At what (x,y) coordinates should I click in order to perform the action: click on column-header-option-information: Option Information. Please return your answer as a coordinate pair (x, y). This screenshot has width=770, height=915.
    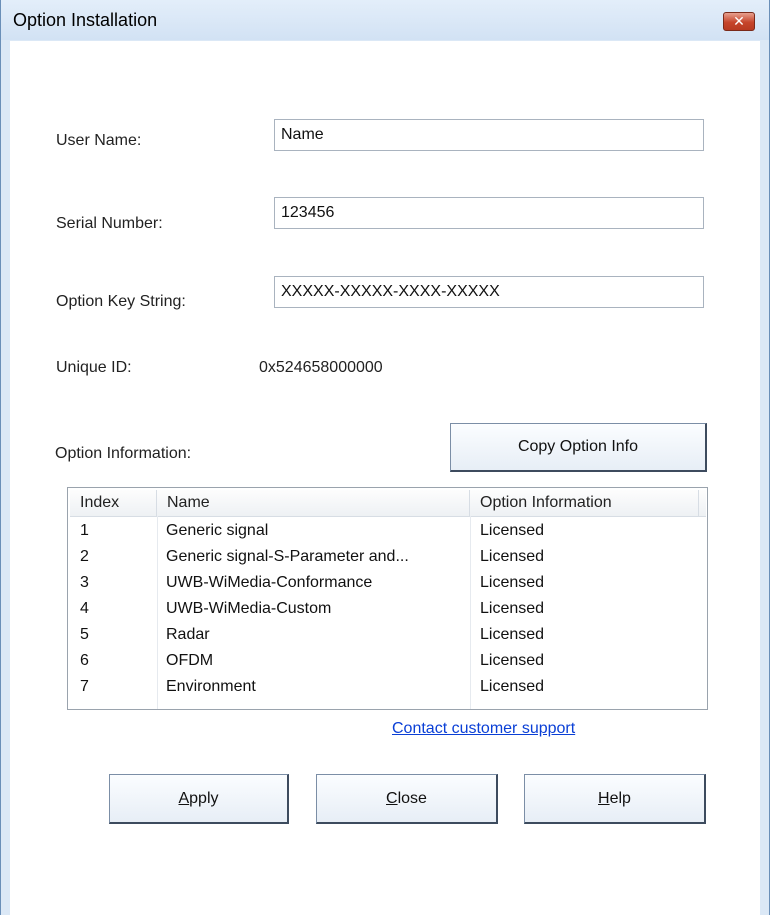
    Looking at the image, I should click on (584, 503).